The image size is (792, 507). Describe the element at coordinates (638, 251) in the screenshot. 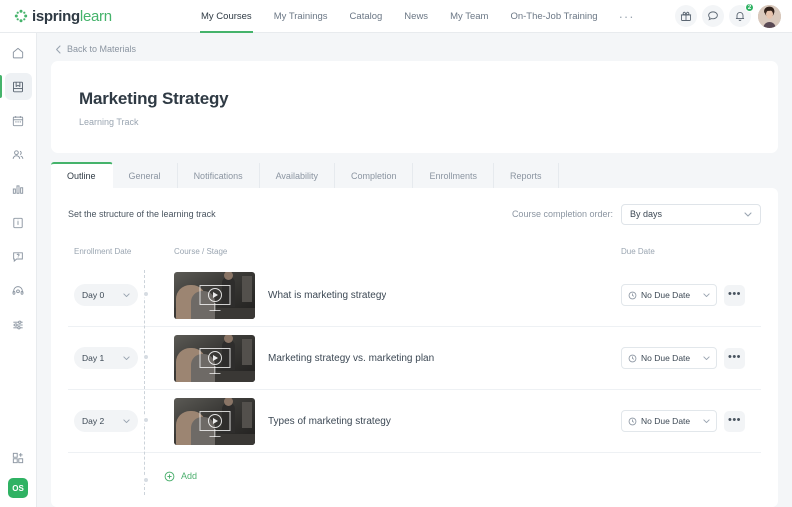

I see `column-header-due-date: Due Date` at that location.